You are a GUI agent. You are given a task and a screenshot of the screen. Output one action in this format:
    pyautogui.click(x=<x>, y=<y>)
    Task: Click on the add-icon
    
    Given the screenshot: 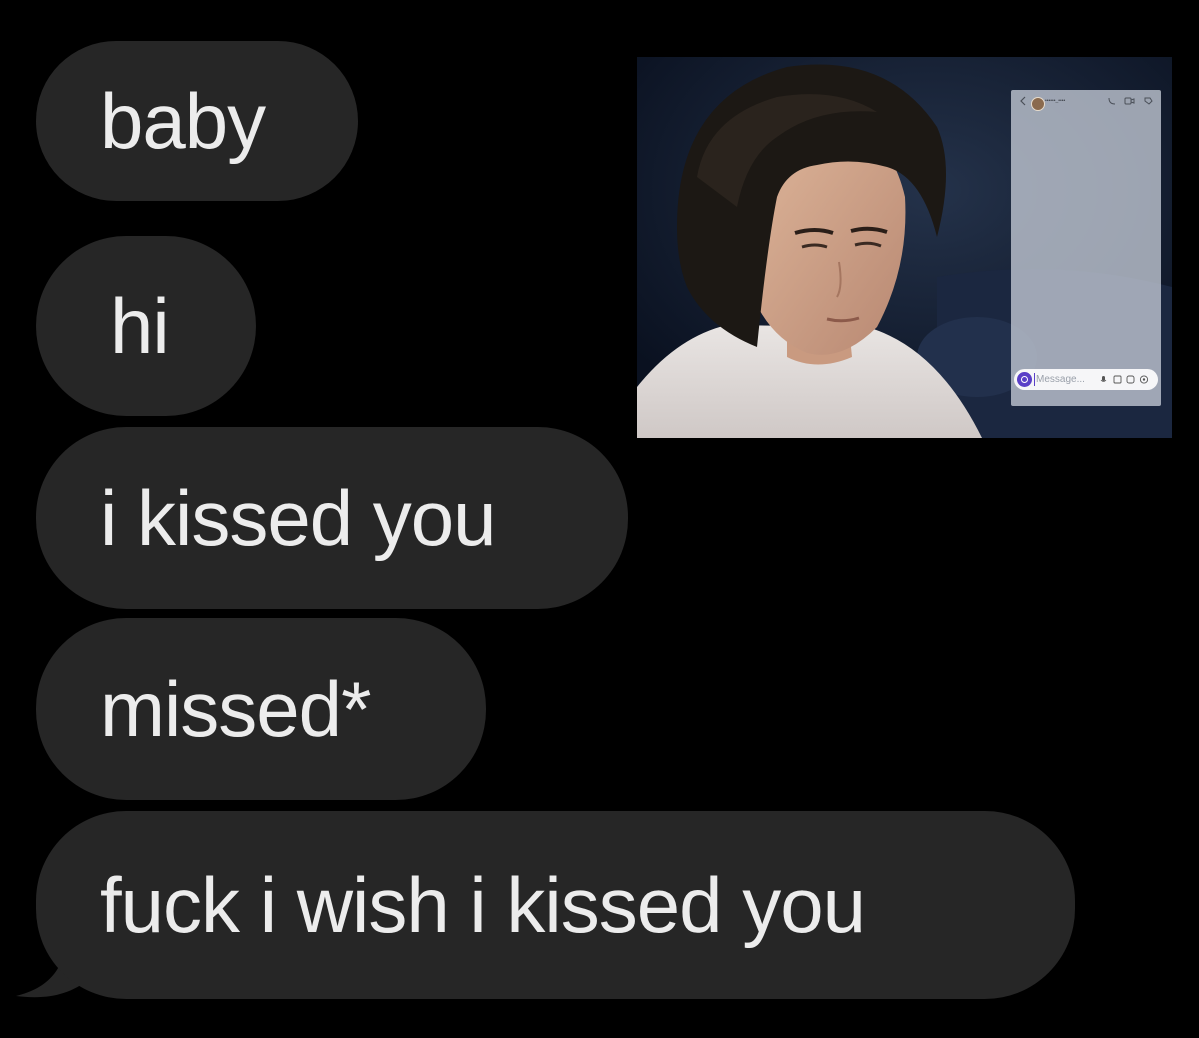 What is the action you would take?
    pyautogui.click(x=1144, y=379)
    